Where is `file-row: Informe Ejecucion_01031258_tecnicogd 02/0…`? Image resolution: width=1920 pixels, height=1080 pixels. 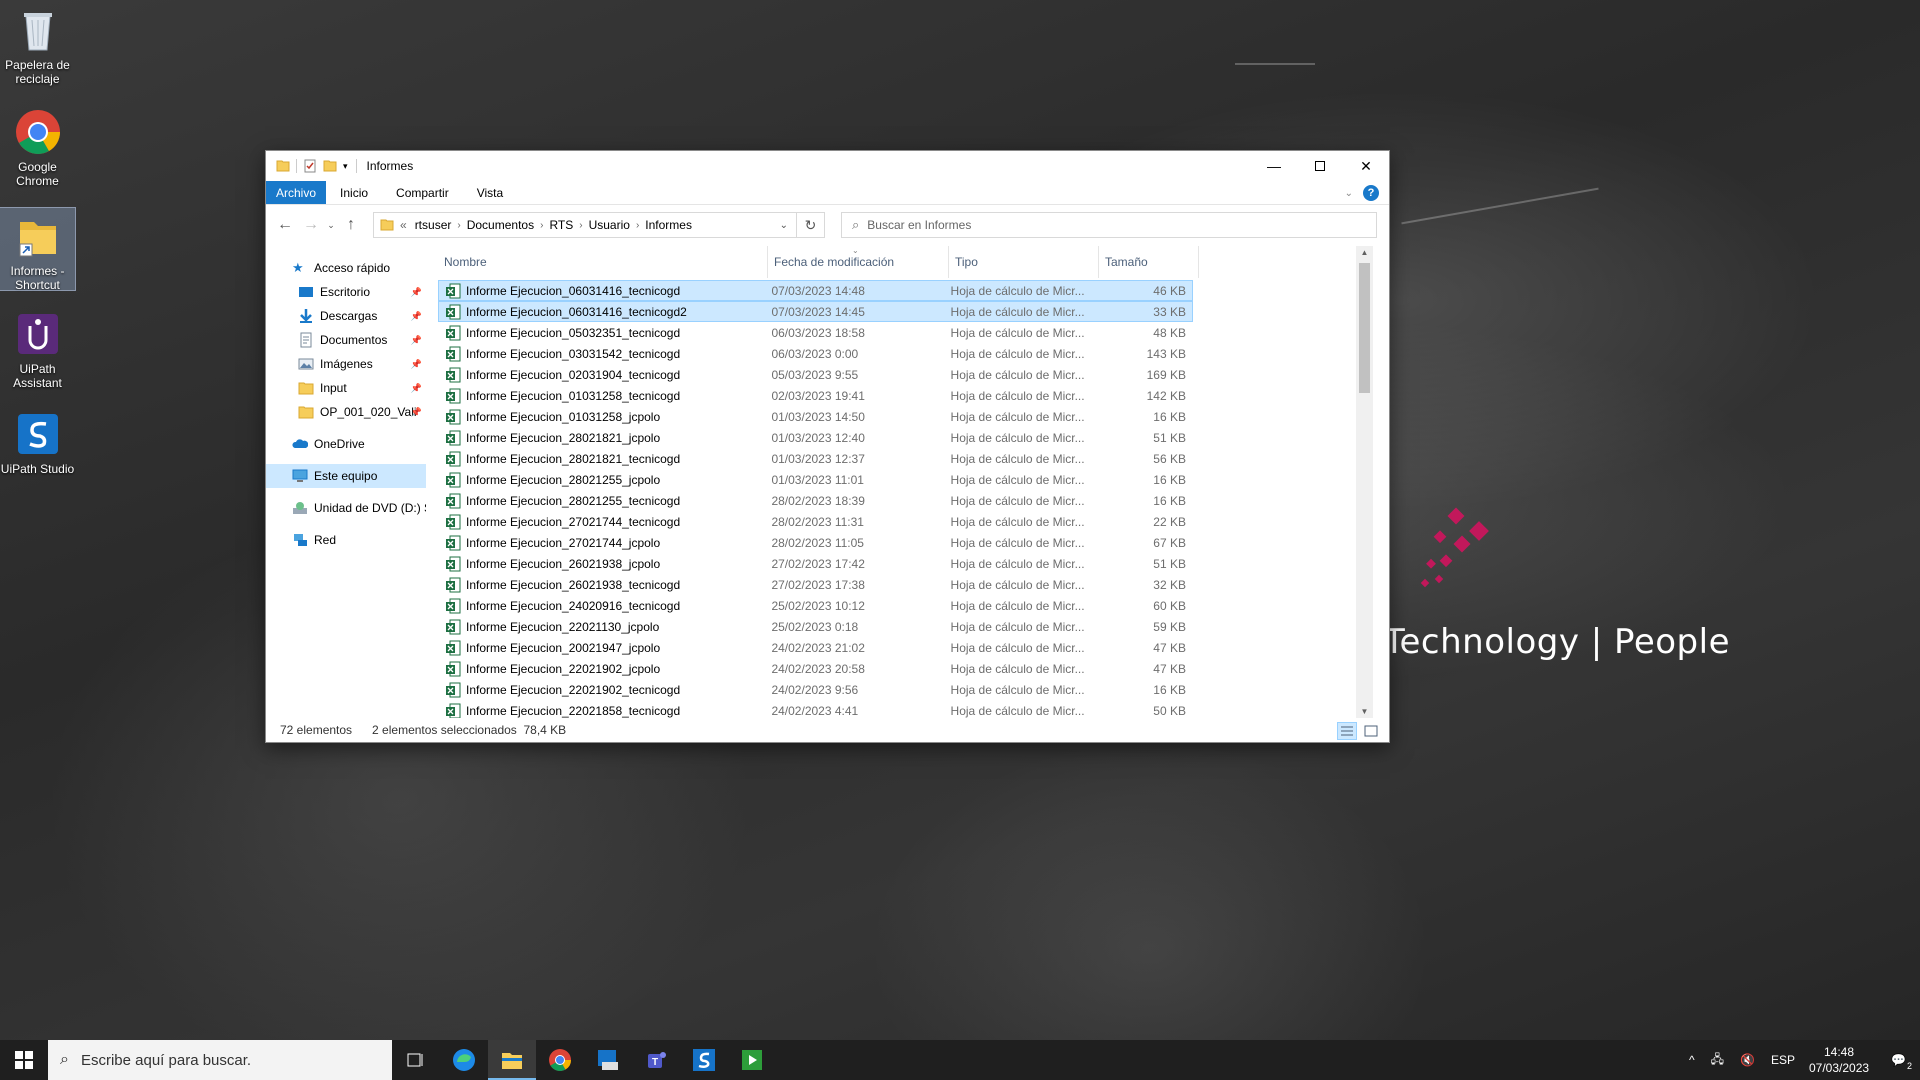 file-row: Informe Ejecucion_01031258_tecnicogd 02/0… is located at coordinates (815, 395).